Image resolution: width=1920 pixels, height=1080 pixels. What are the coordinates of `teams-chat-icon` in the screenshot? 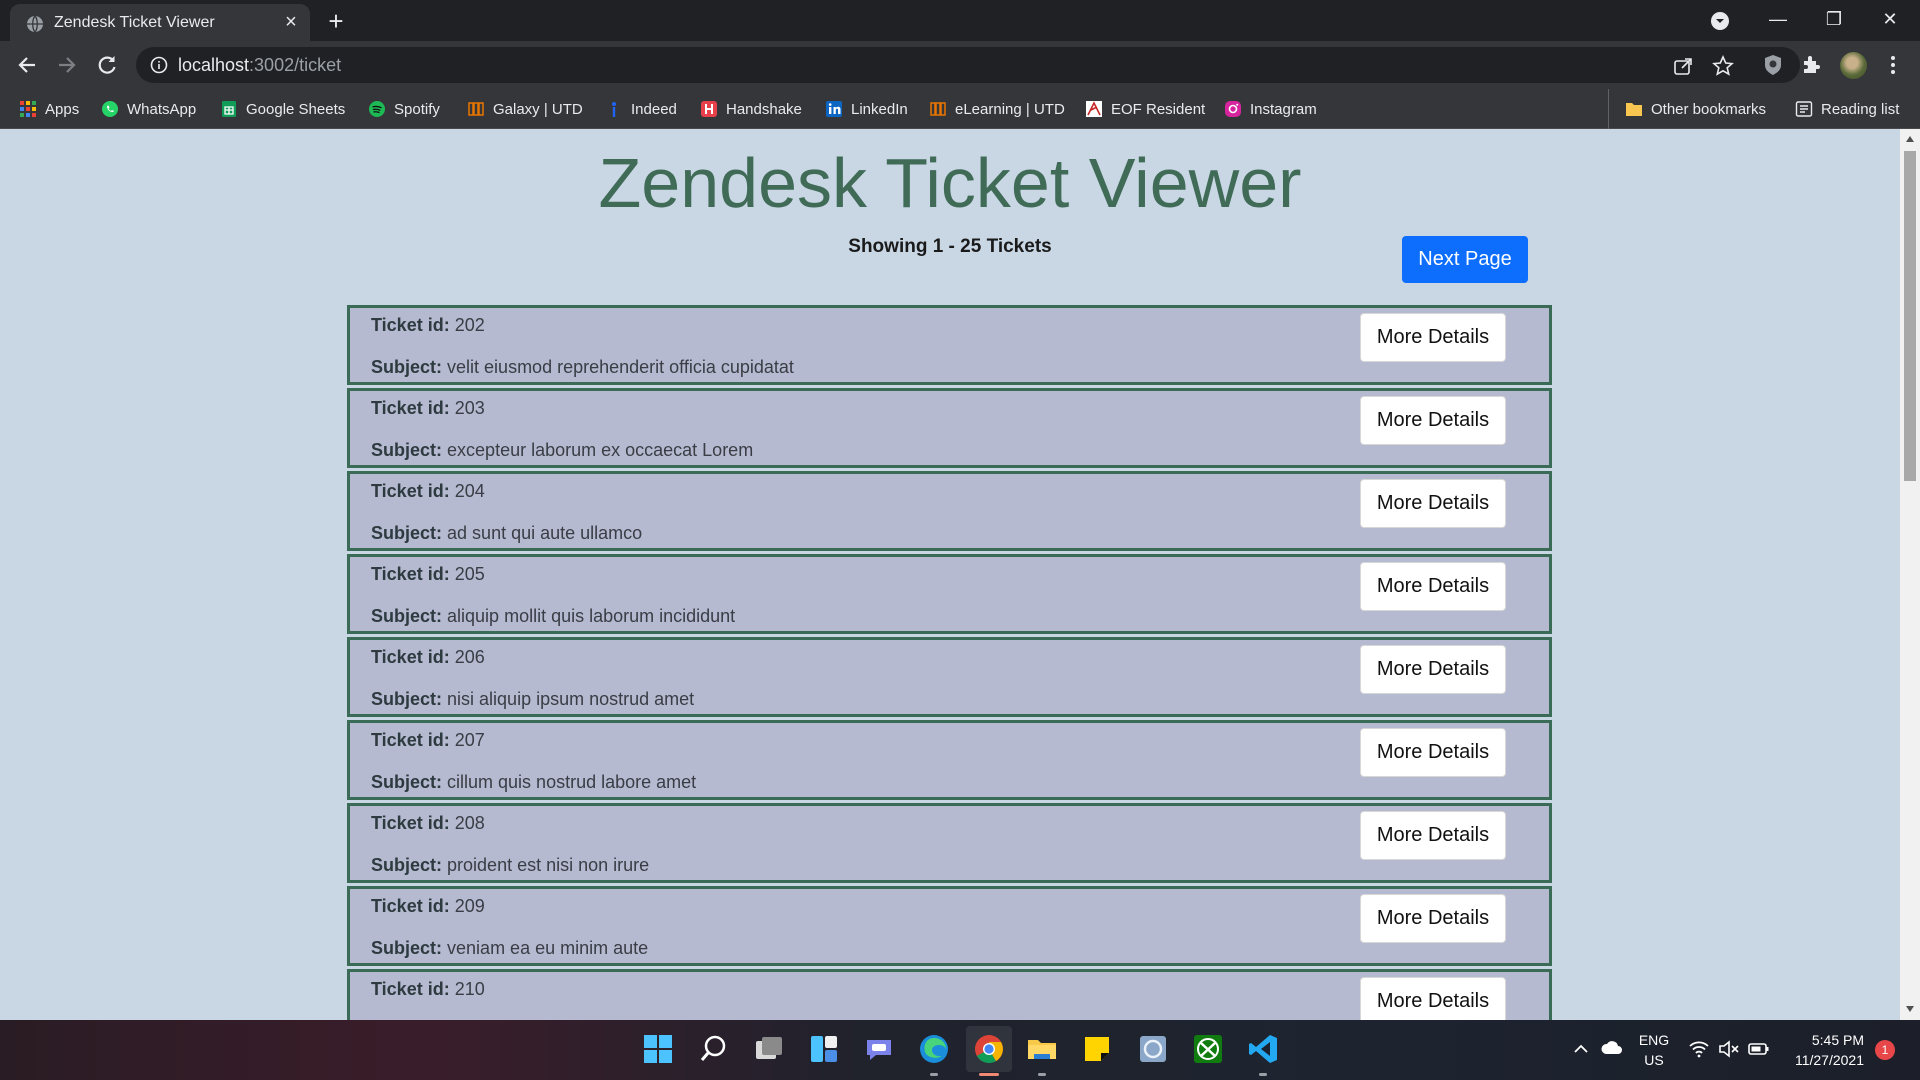 It's located at (879, 1049).